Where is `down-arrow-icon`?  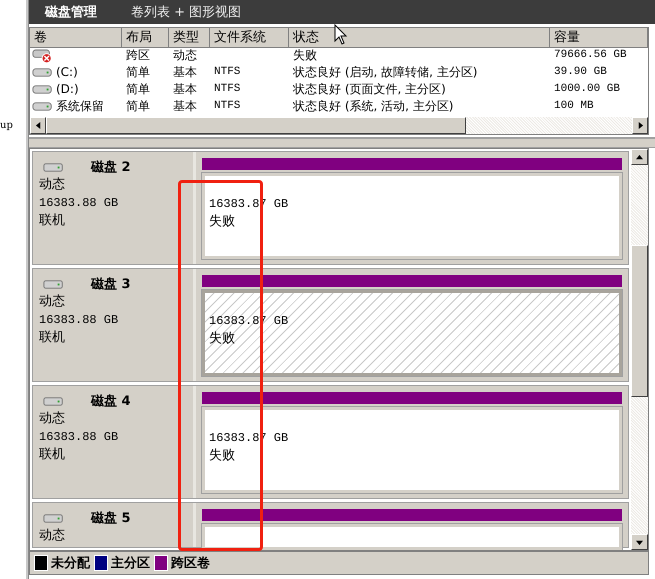
down-arrow-icon is located at coordinates (639, 542).